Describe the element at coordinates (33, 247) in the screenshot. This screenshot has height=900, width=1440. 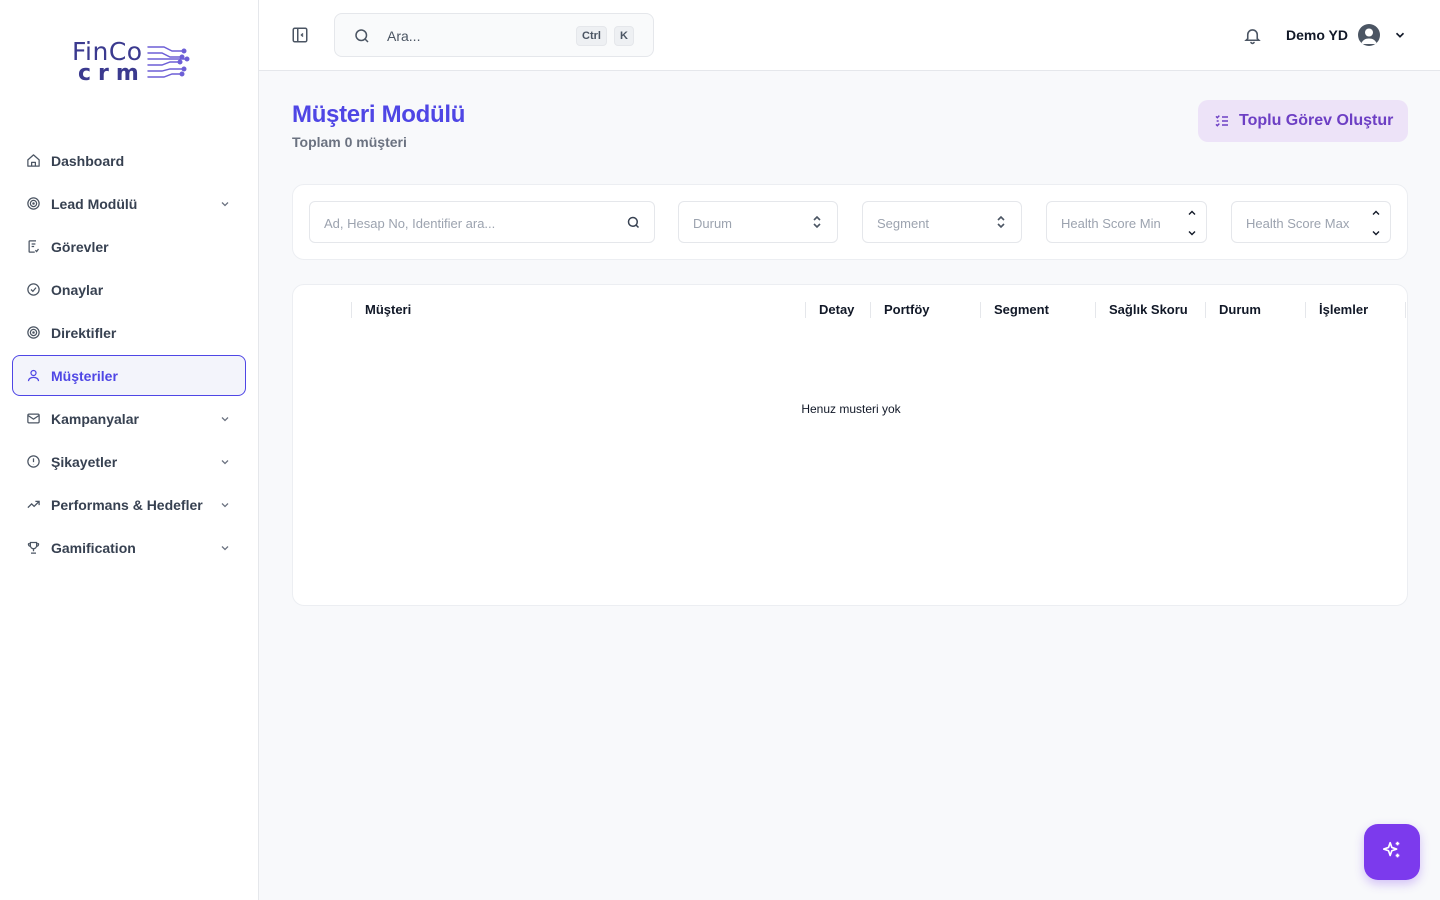
I see `clipboard-icon` at that location.